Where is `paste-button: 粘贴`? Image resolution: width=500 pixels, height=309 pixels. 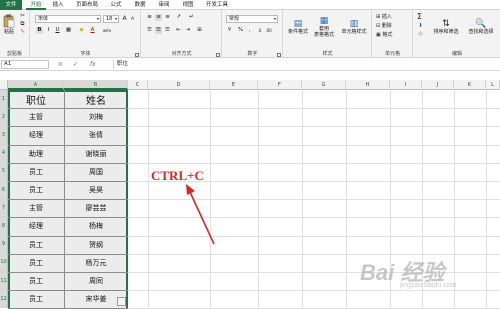 paste-button: 粘贴 is located at coordinates (9, 24).